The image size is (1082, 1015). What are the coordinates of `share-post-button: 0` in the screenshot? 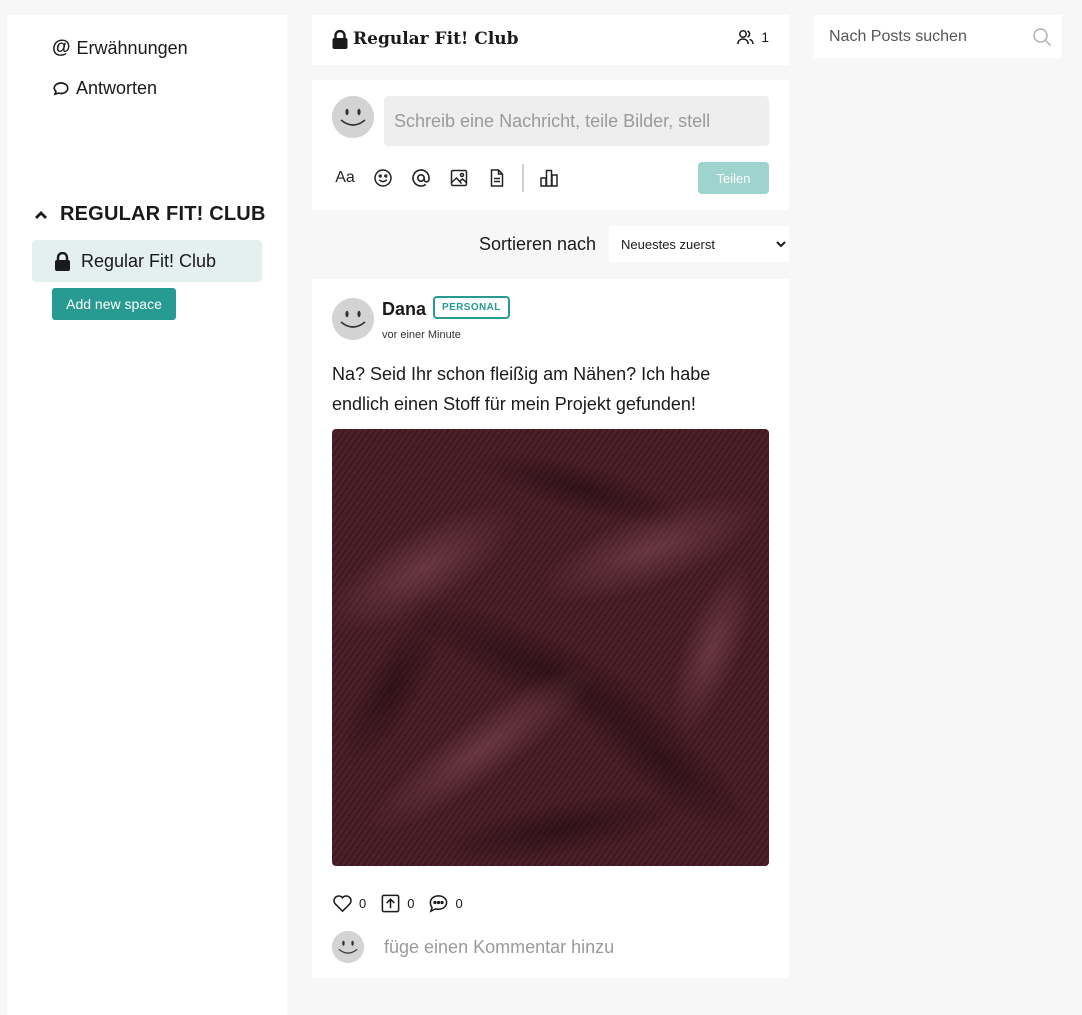 It's located at (397, 903).